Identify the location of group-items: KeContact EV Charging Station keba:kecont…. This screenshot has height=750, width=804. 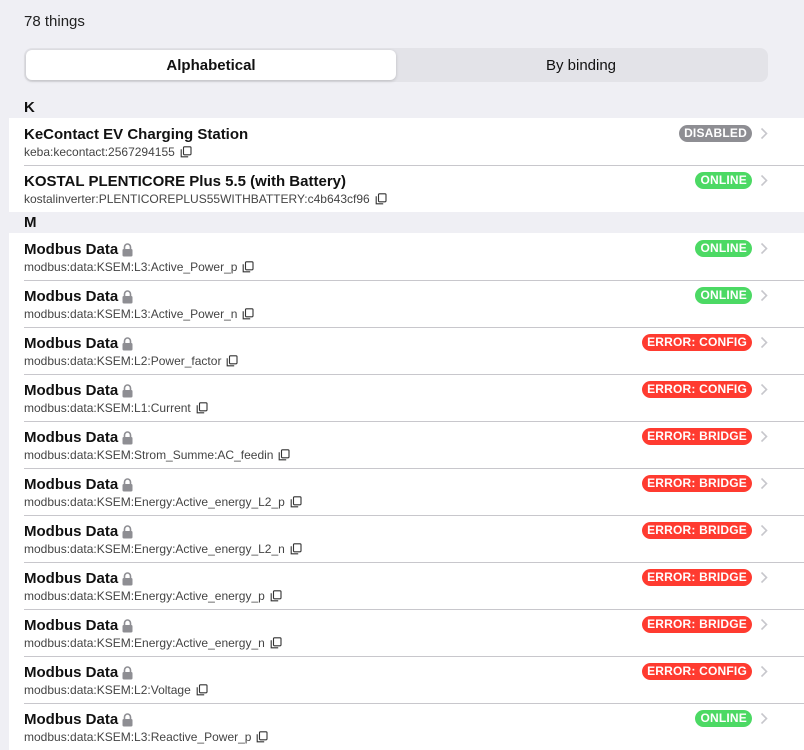
(406, 165).